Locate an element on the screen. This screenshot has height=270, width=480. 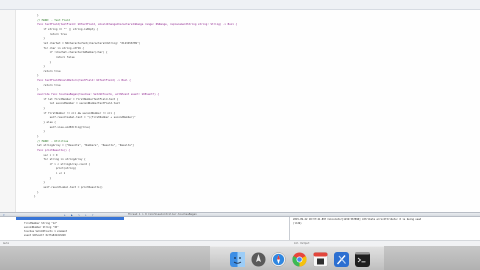
launchpad-icon is located at coordinates (258, 259).